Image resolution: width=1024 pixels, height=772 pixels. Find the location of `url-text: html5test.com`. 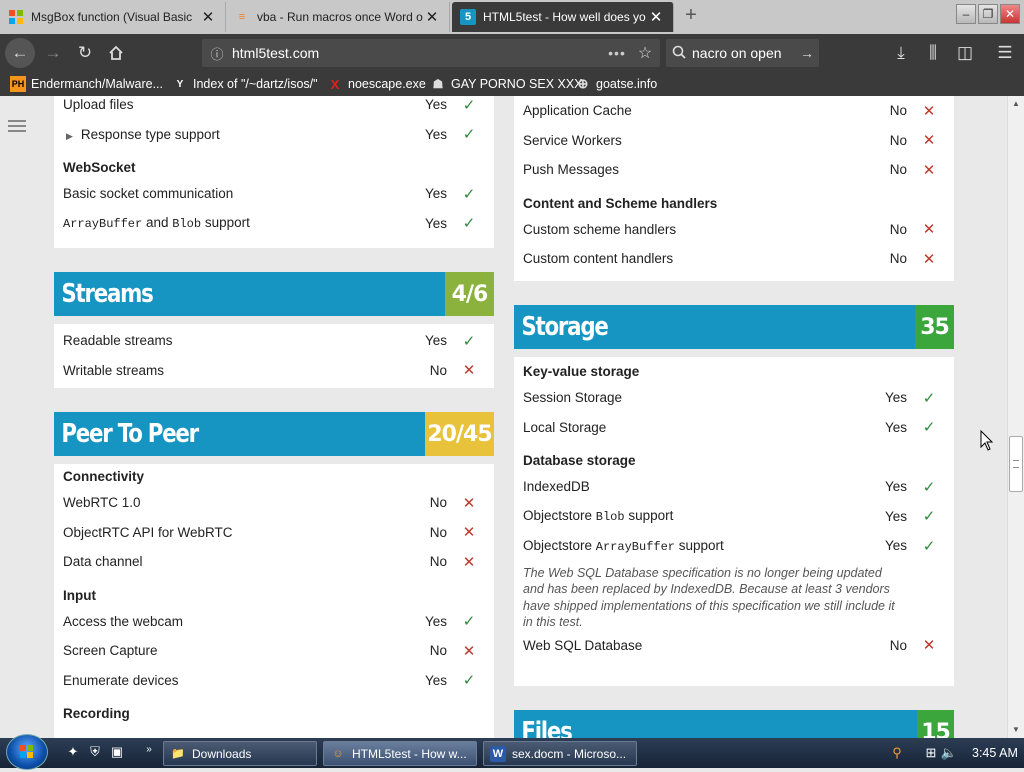

url-text: html5test.com is located at coordinates (418, 53).